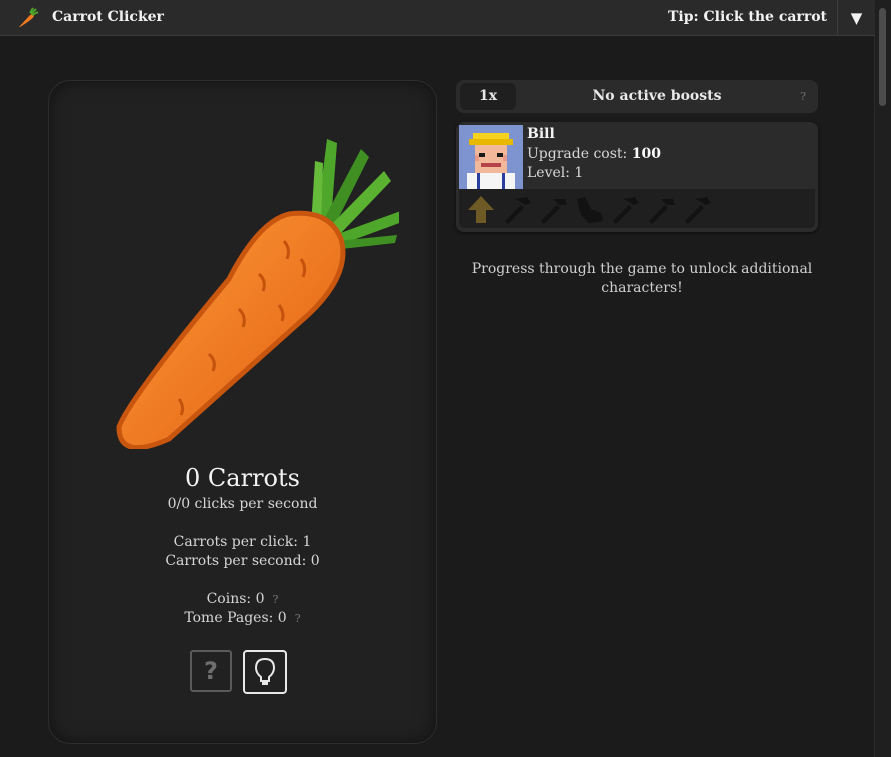 The image size is (891, 757). I want to click on upgrade-cost-label: Upgrade cost:, so click(577, 154).